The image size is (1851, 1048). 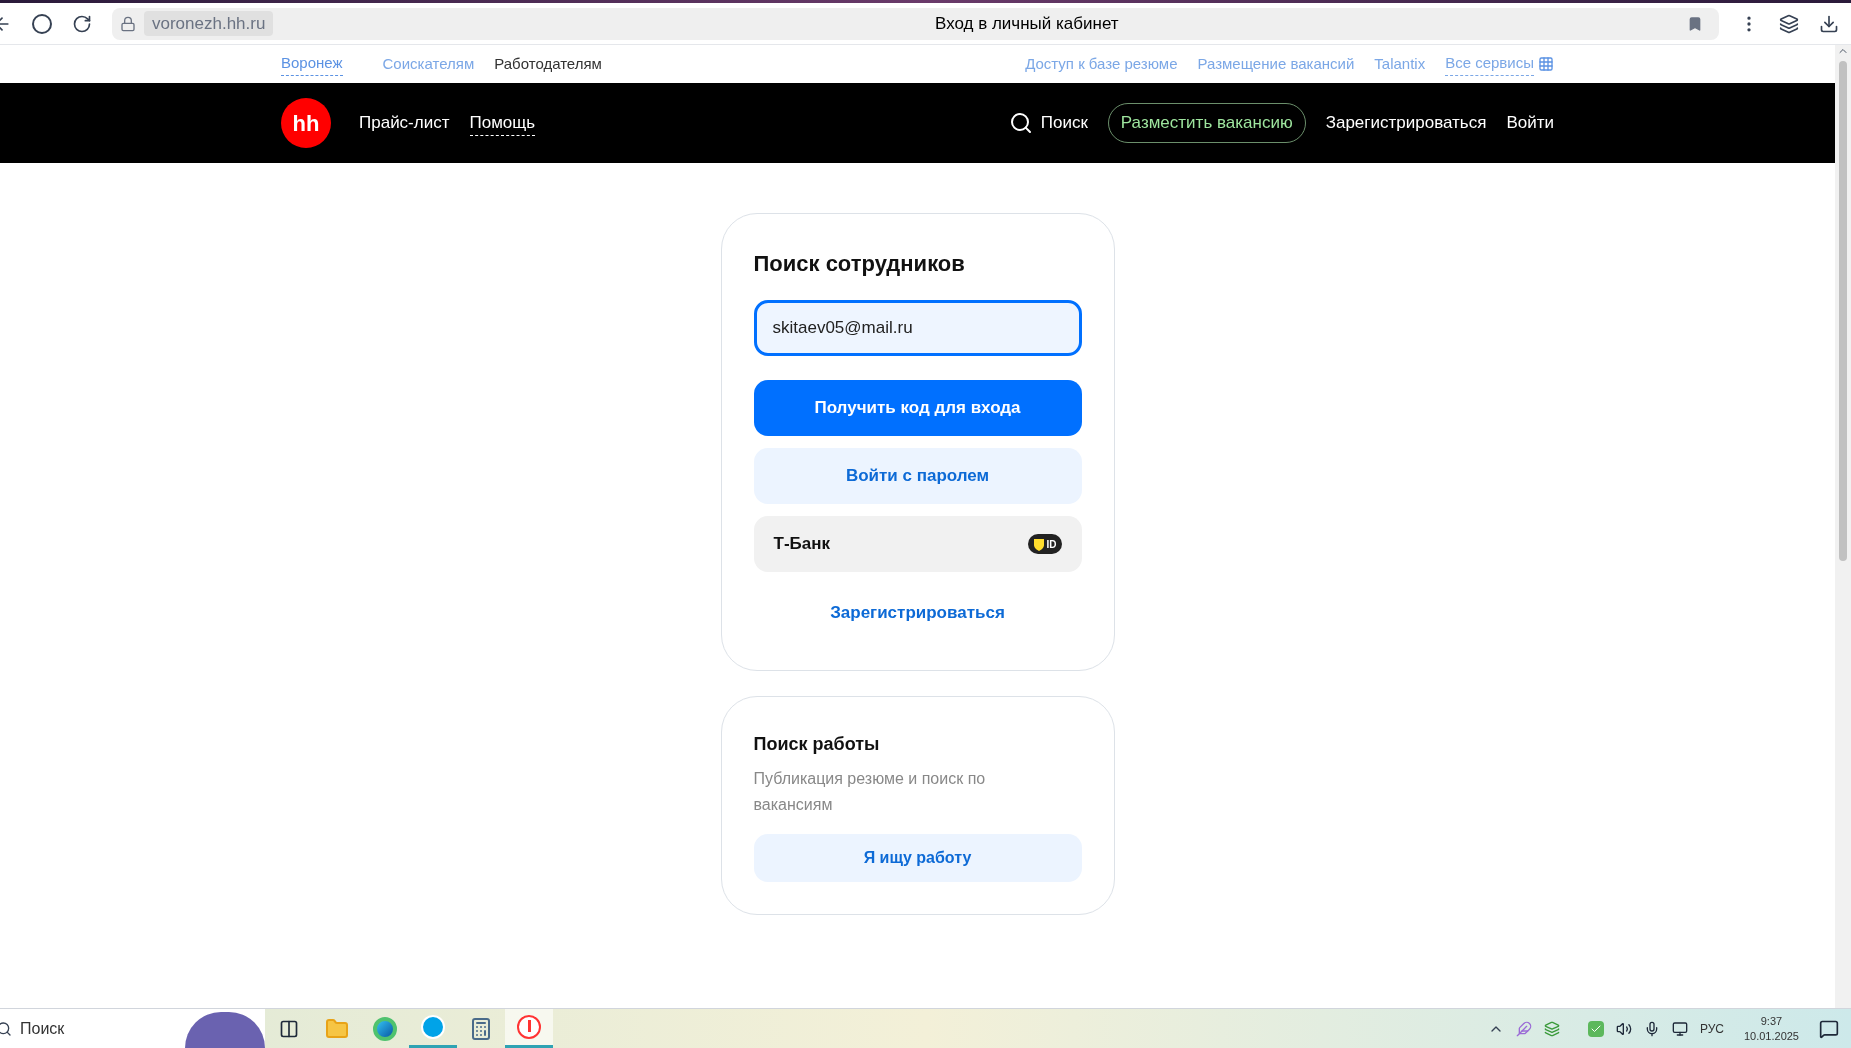 I want to click on nav-link: Помощь, so click(x=502, y=123).